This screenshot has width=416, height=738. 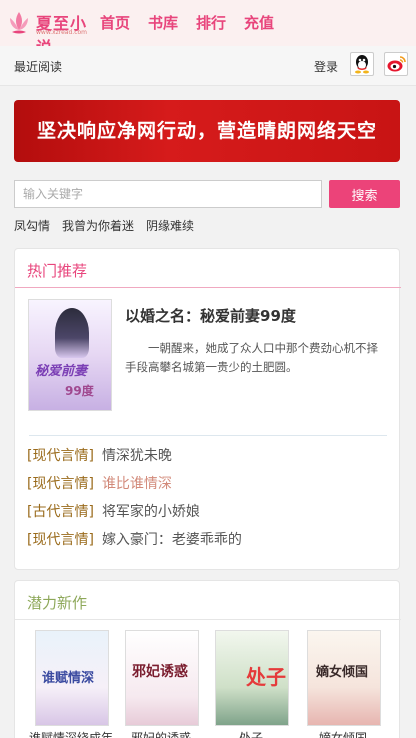 I want to click on cover-title: 秘爱前妻, so click(x=61, y=371).